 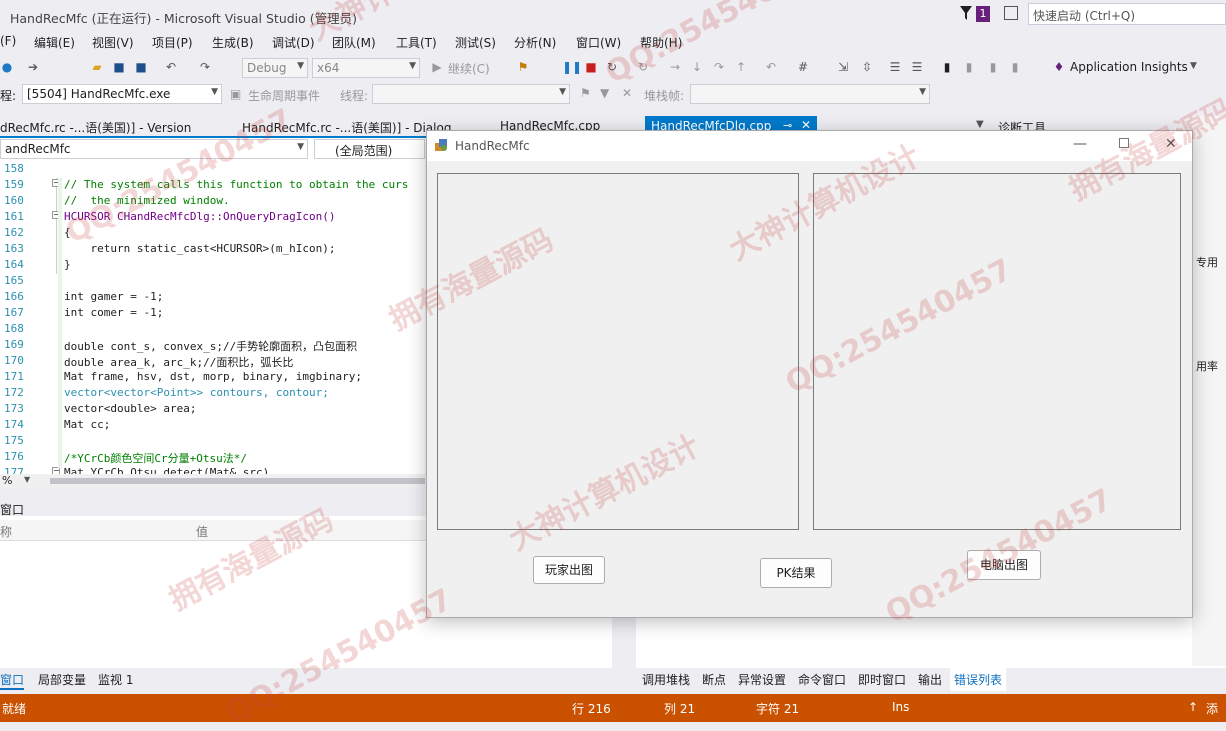 What do you see at coordinates (14, 296) in the screenshot?
I see `line-number: 166` at bounding box center [14, 296].